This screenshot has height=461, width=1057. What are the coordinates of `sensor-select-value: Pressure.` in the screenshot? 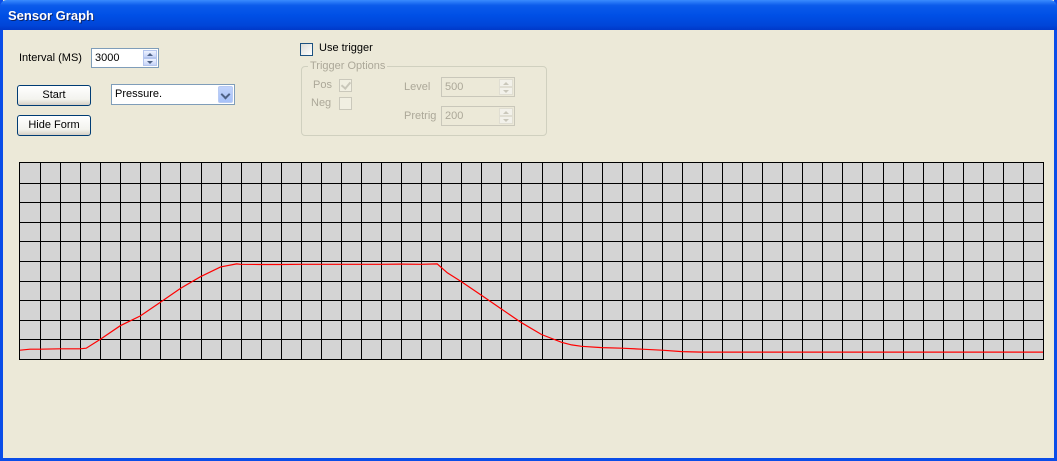 It's located at (139, 94).